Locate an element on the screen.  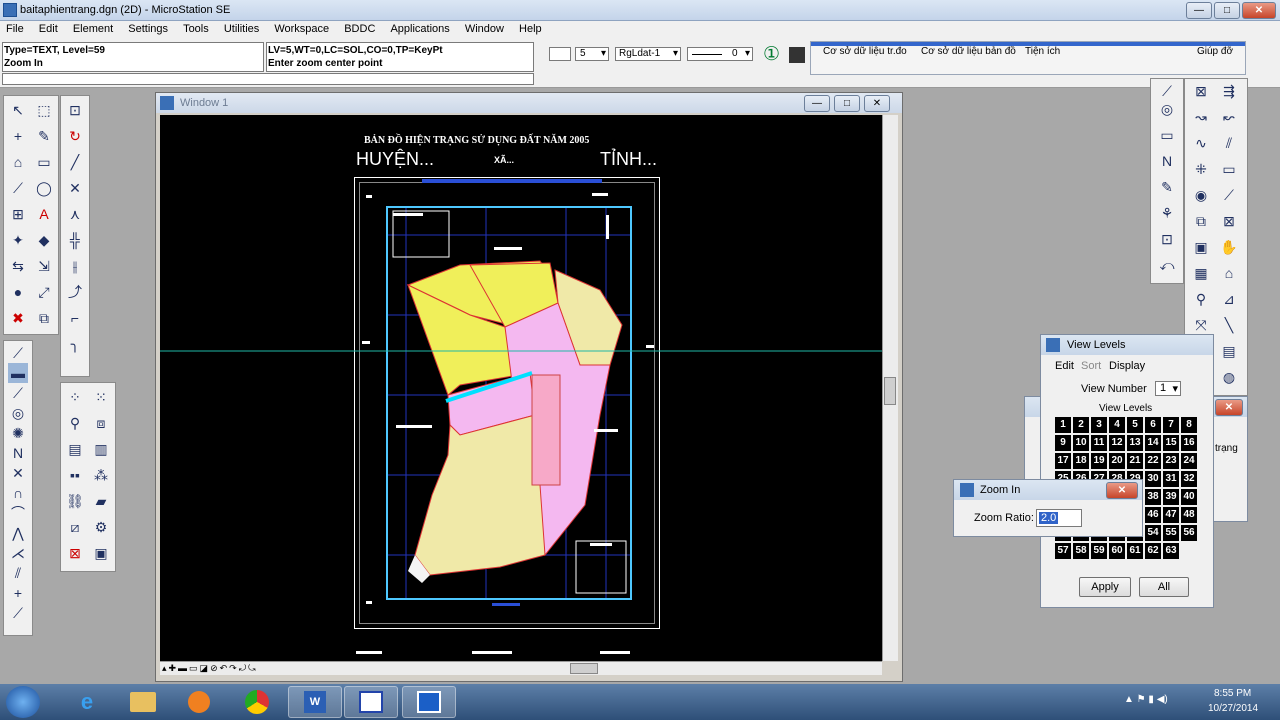
shape-icon: ▭ is located at coordinates (44, 162).